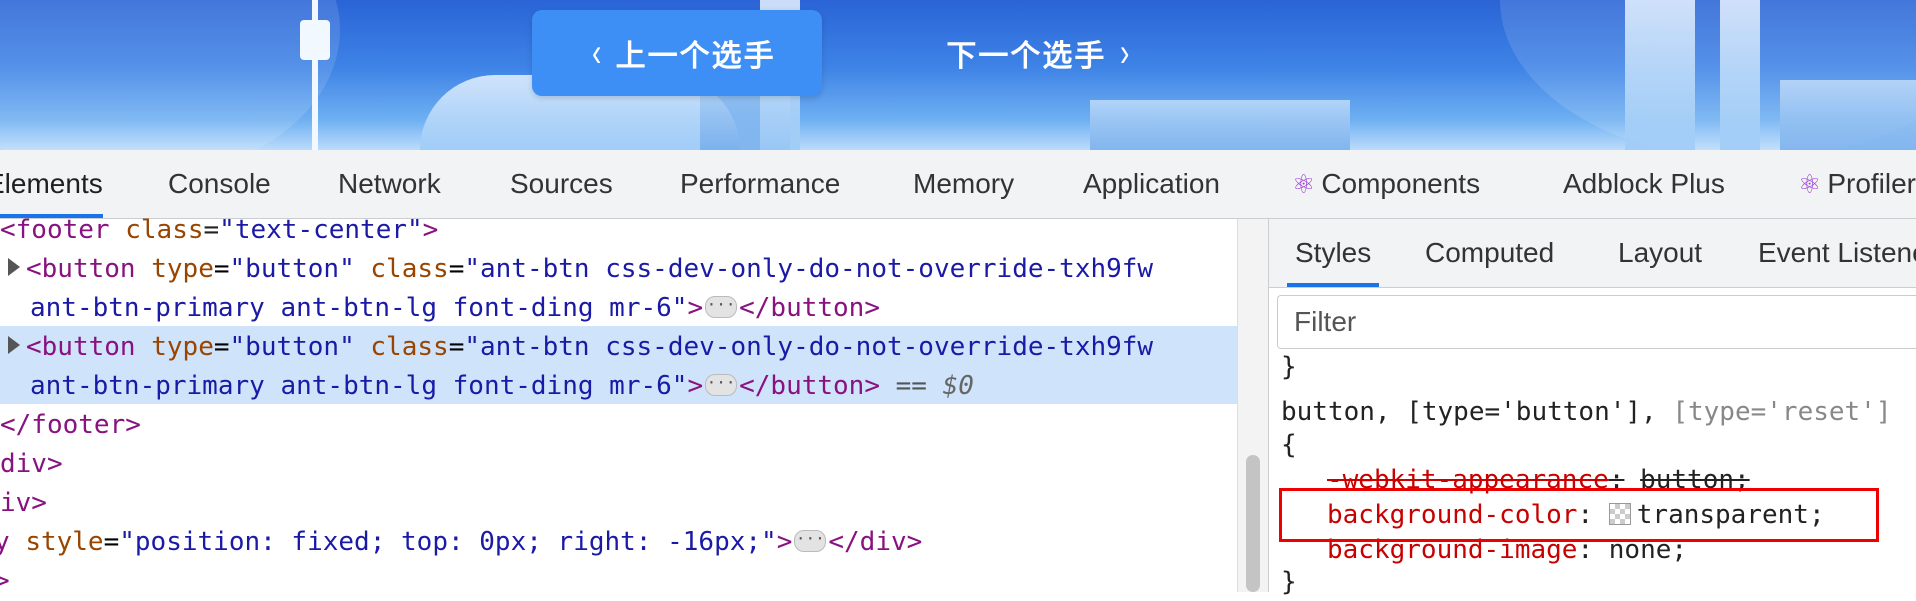 The width and height of the screenshot is (1916, 601). I want to click on rule-close-brace: }, so click(1289, 582).